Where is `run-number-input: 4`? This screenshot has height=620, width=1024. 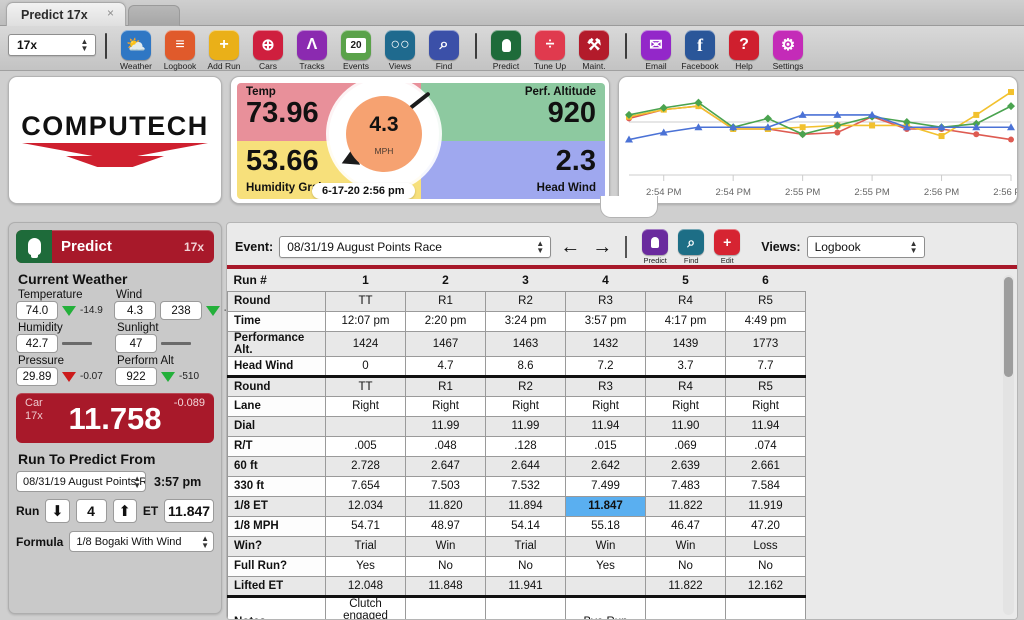
run-number-input: 4 is located at coordinates (91, 511).